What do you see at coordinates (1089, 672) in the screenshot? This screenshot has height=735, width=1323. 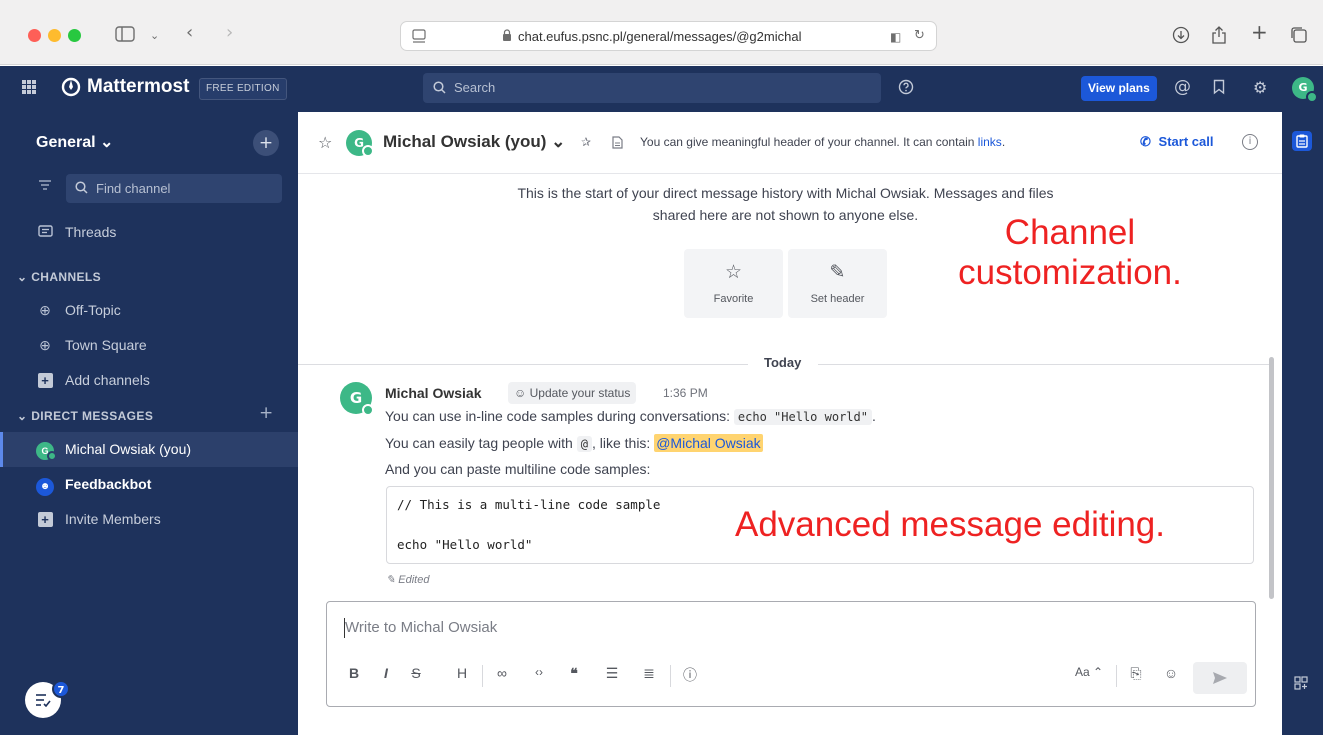 I see `text-size-toggle: Aa ⌃` at bounding box center [1089, 672].